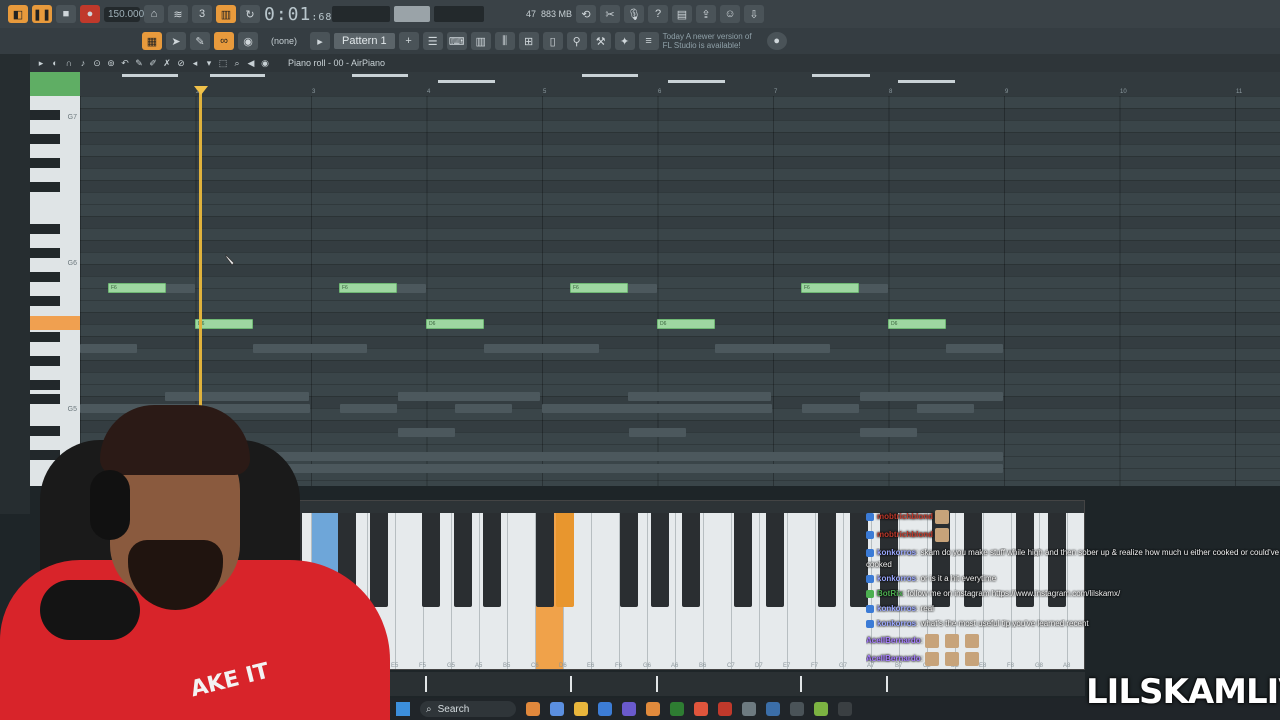 The height and width of the screenshot is (720, 1280). Describe the element at coordinates (634, 14) in the screenshot. I see `mic-icon: 🎙` at that location.